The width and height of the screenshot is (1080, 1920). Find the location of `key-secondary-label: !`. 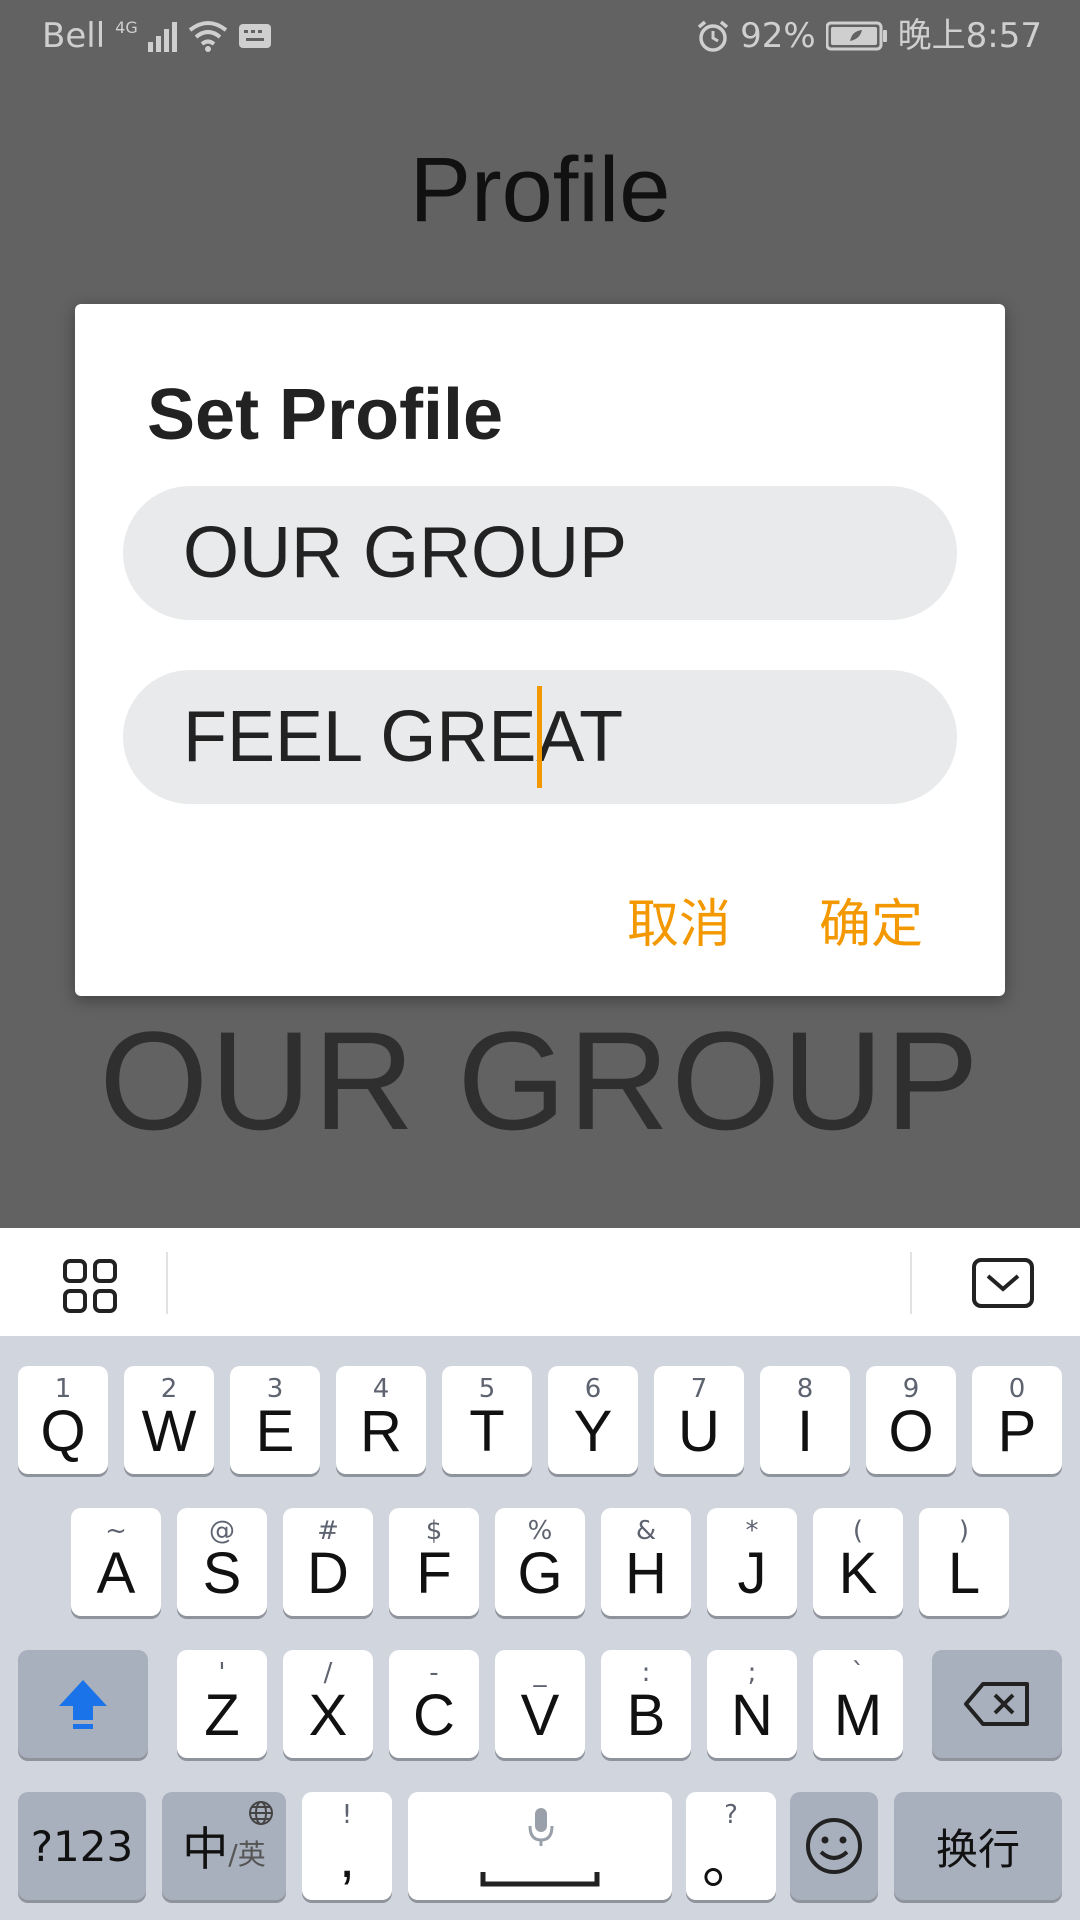

key-secondary-label: ! is located at coordinates (347, 1815).